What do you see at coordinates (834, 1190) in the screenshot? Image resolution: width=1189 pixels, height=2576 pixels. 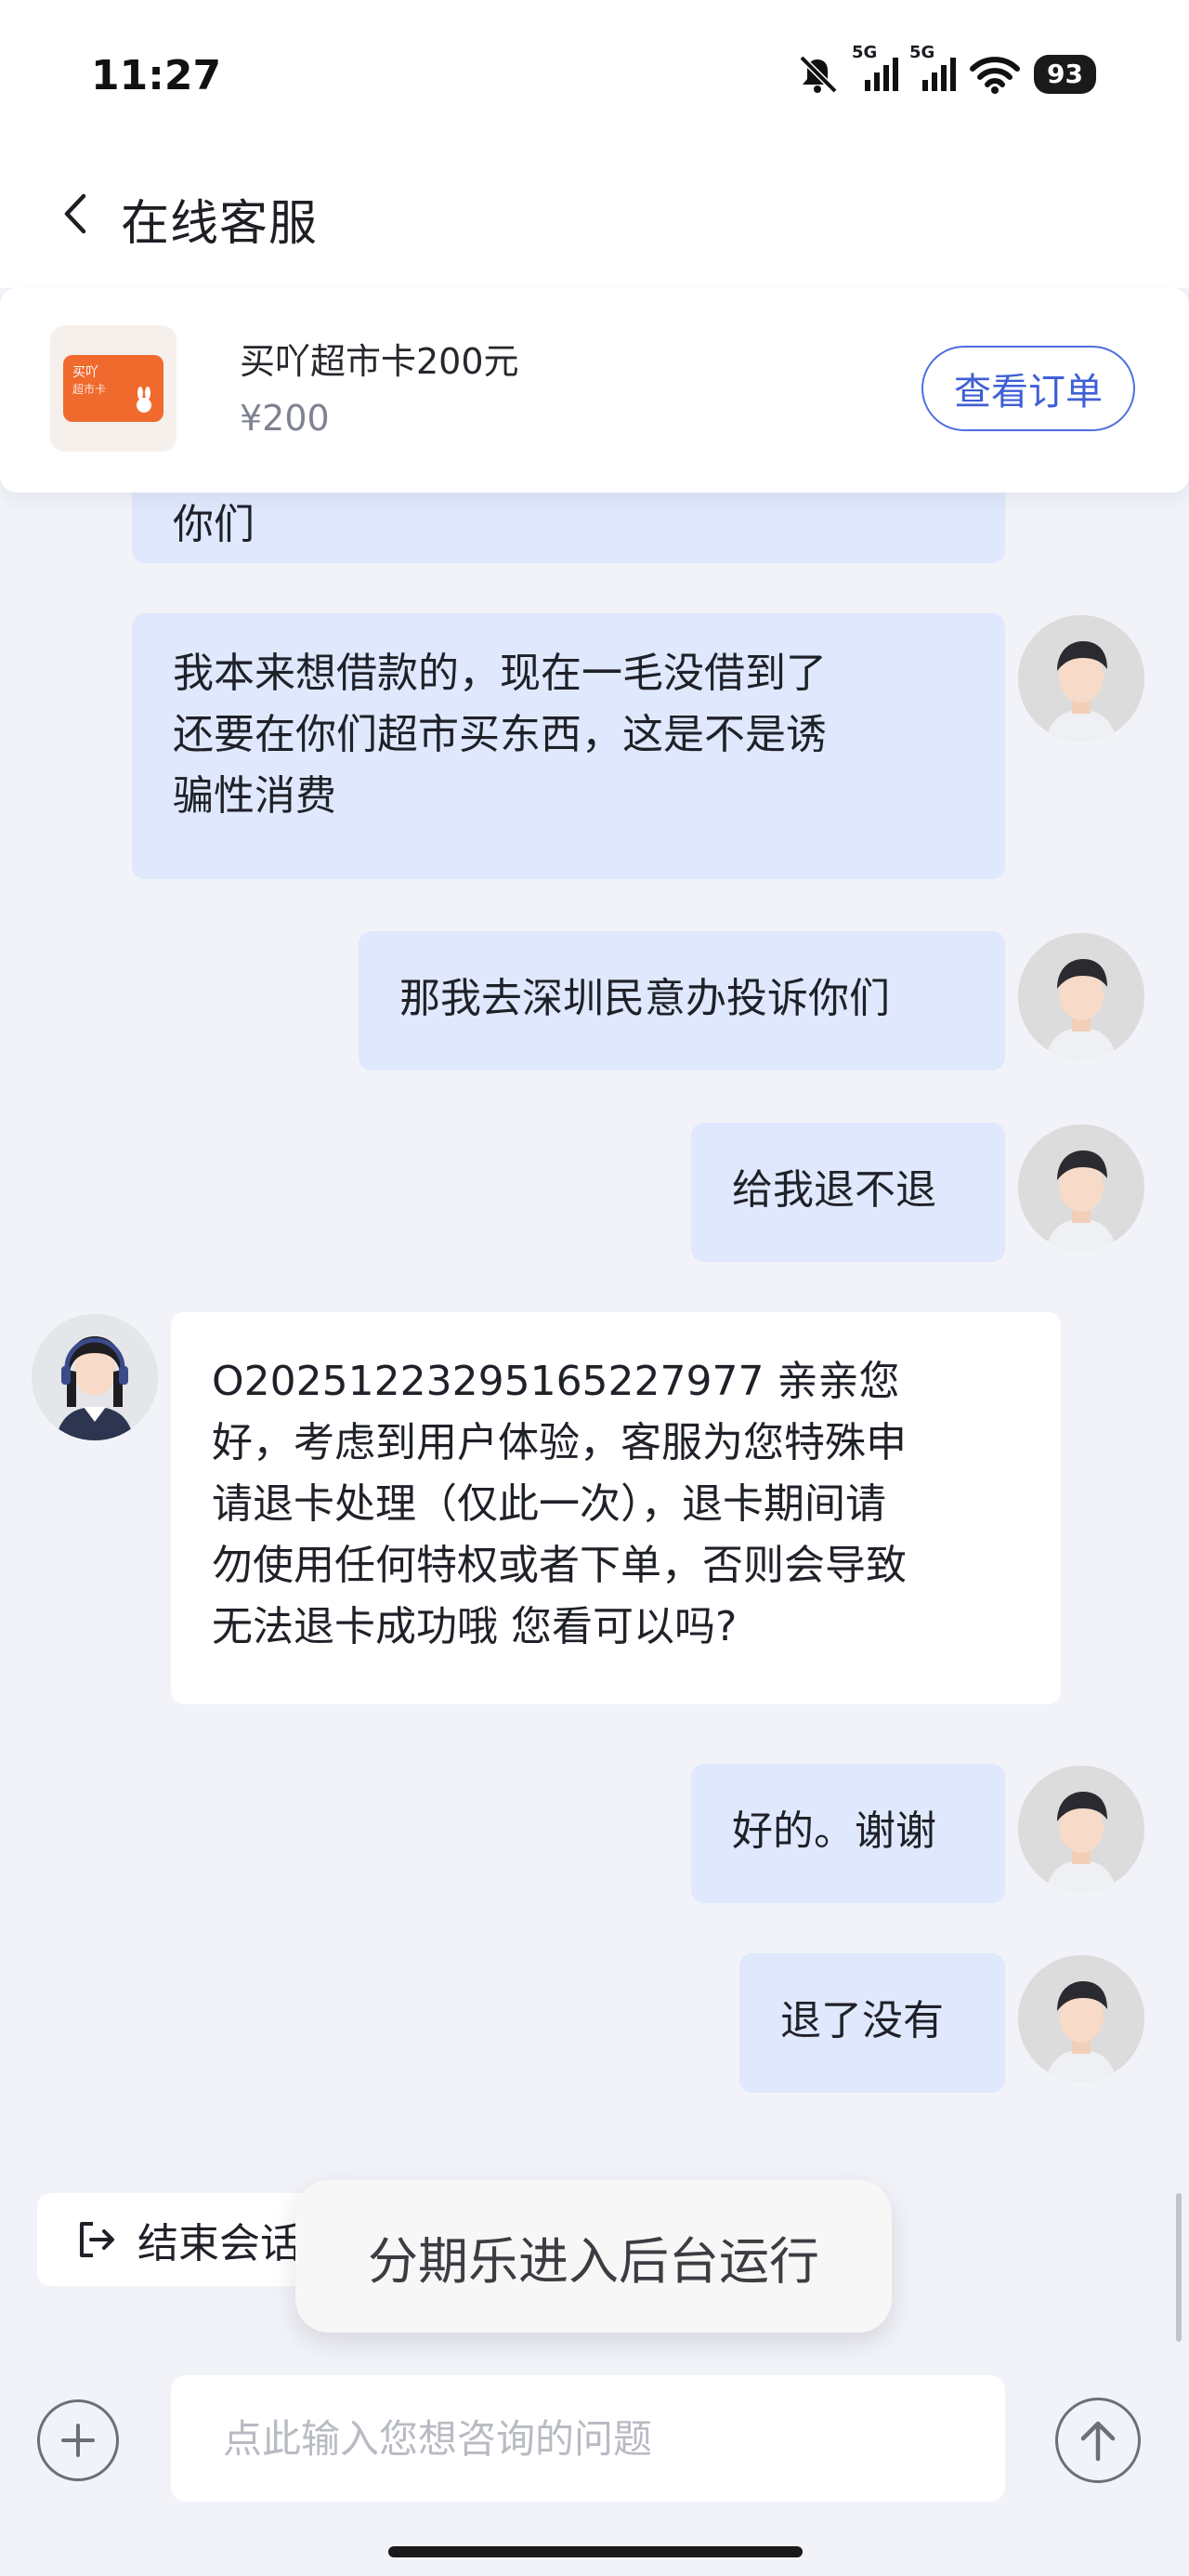 I see `message-text: 给我退不退` at bounding box center [834, 1190].